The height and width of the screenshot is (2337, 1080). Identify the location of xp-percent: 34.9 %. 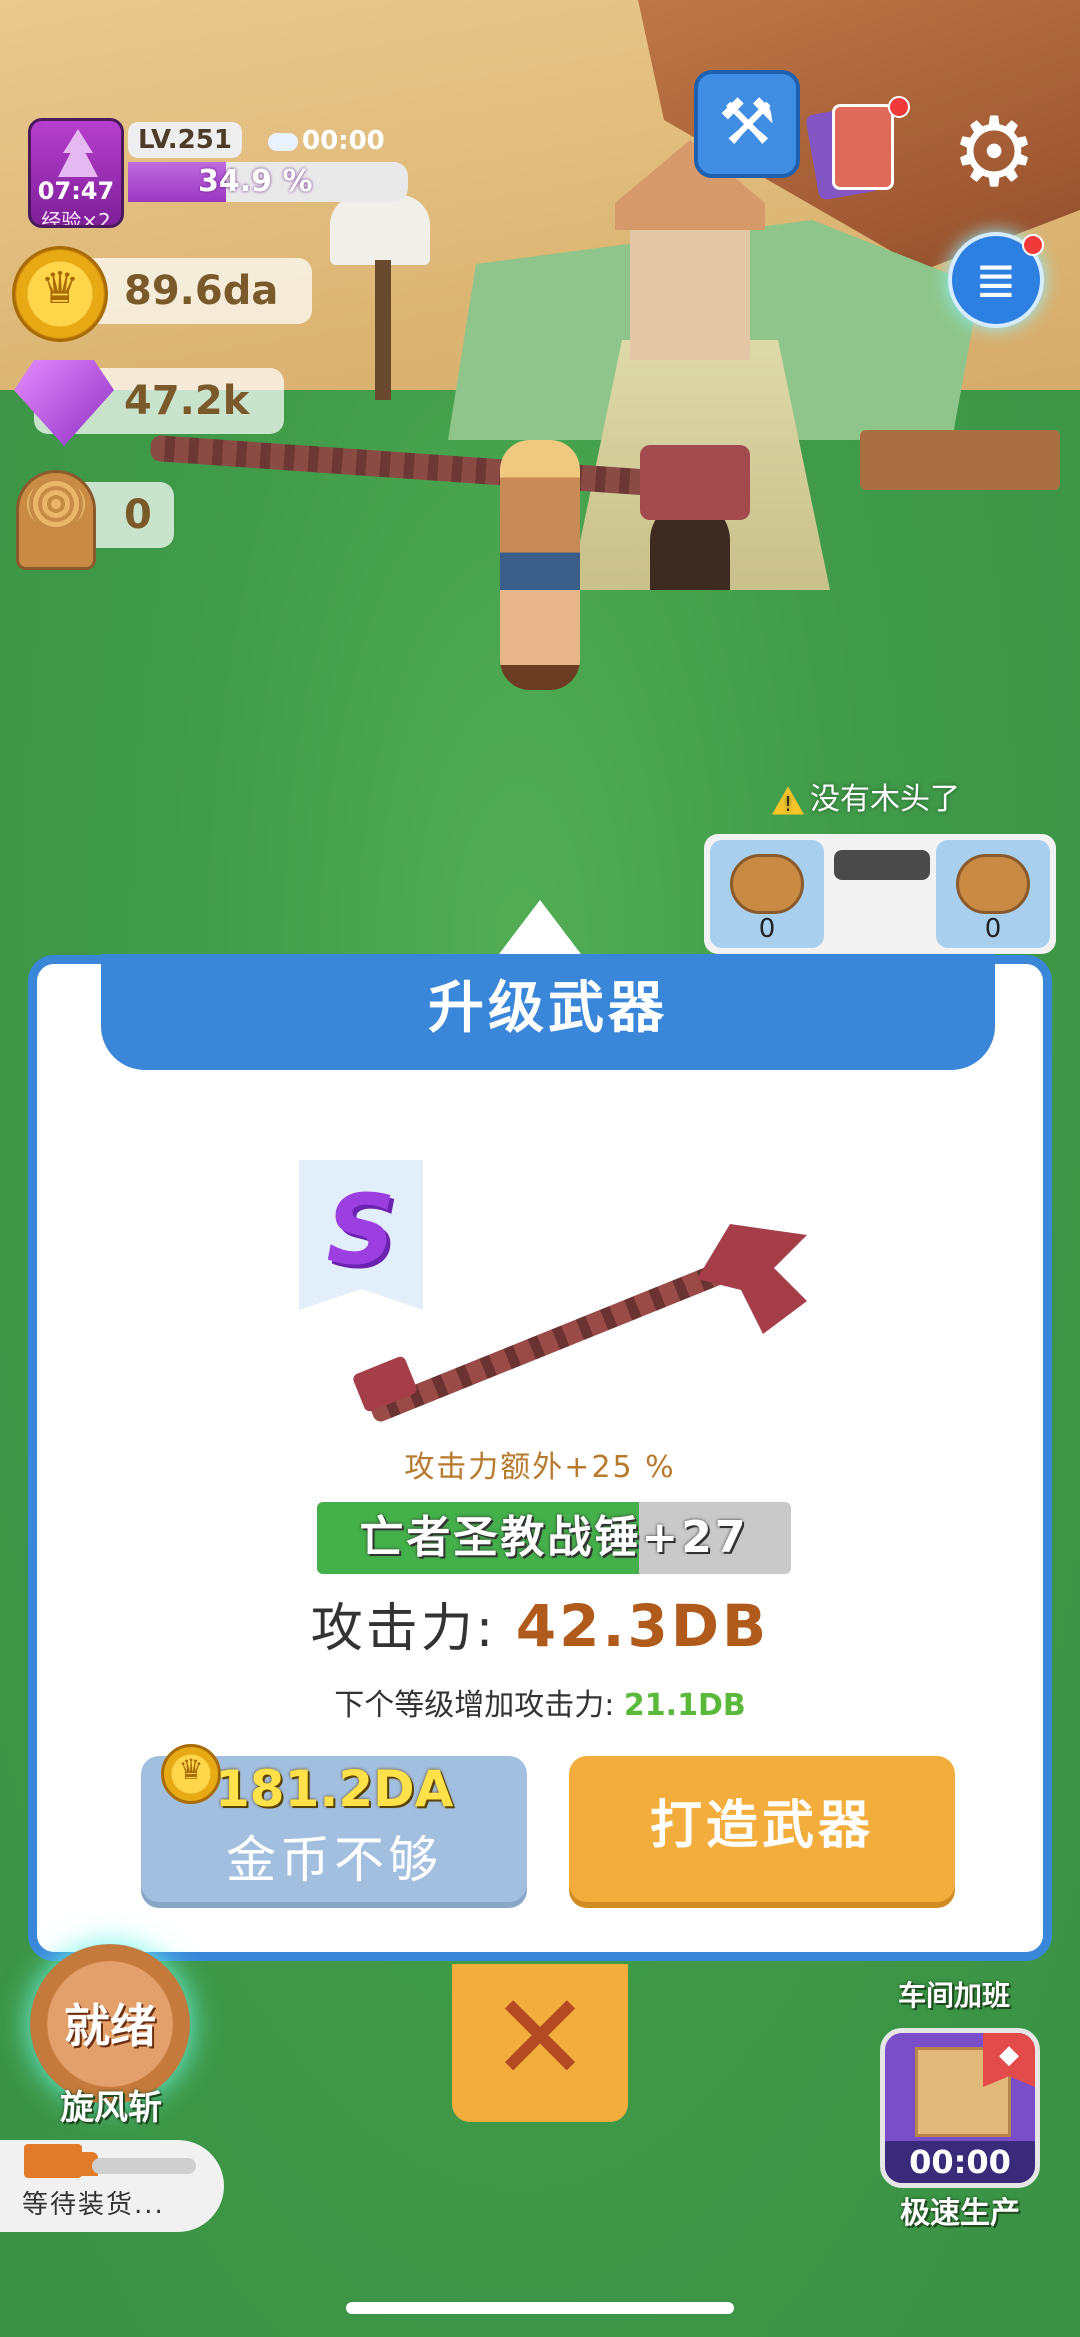
(255, 181).